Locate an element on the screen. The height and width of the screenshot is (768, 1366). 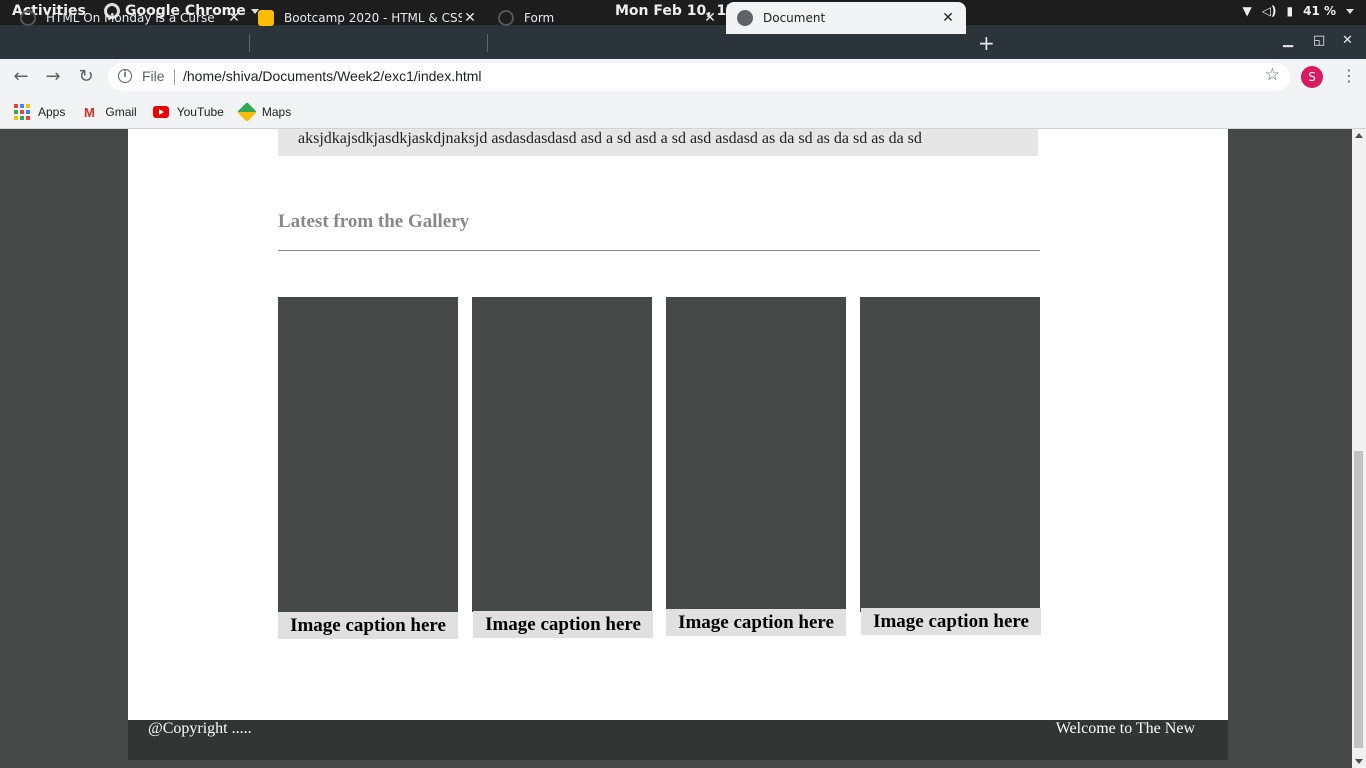
youtube-icon is located at coordinates (160, 112).